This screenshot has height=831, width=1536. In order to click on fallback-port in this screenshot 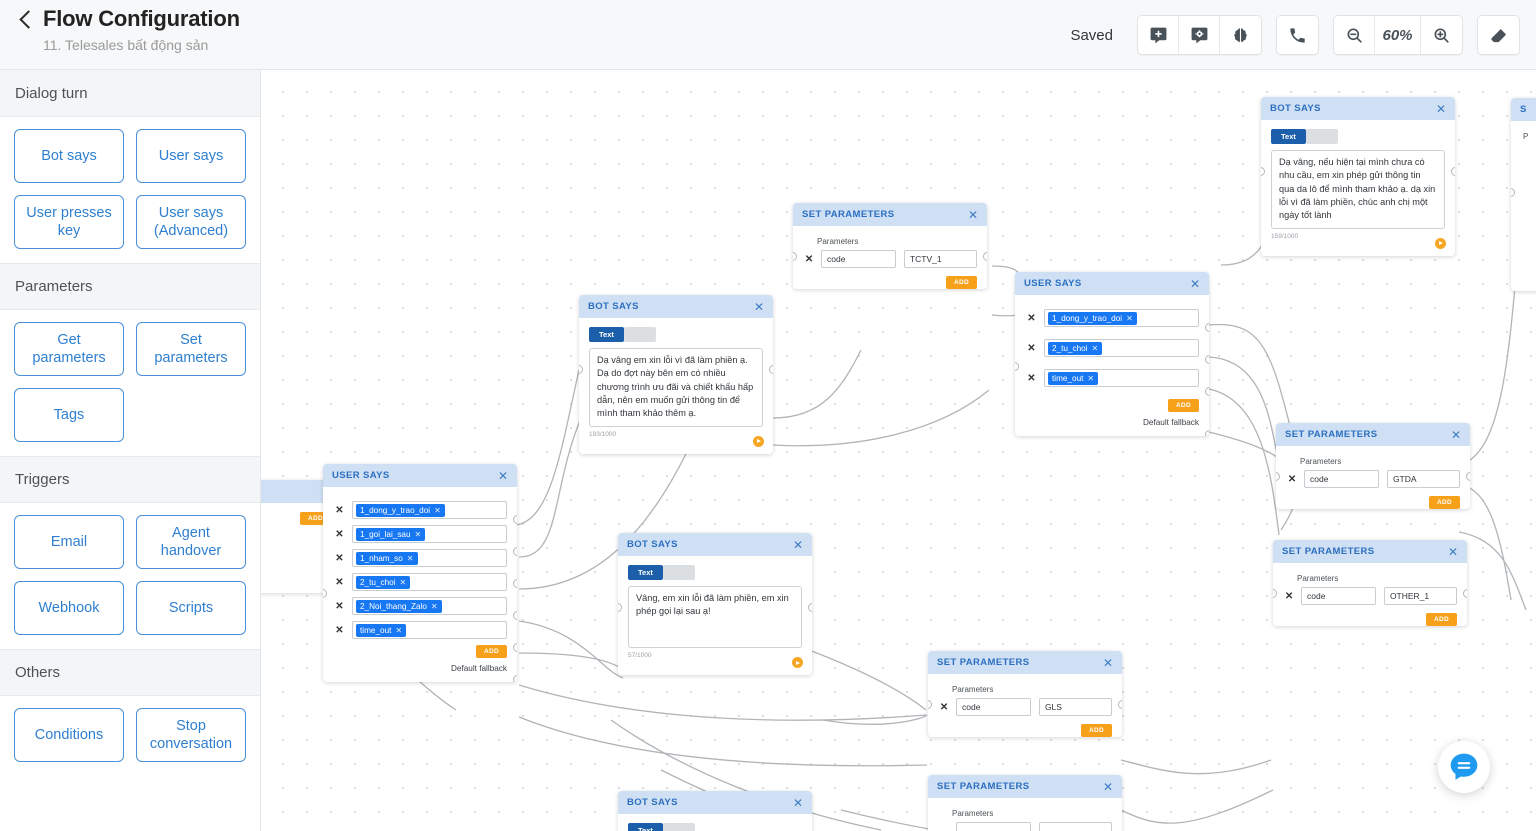, I will do `click(1207, 433)`.